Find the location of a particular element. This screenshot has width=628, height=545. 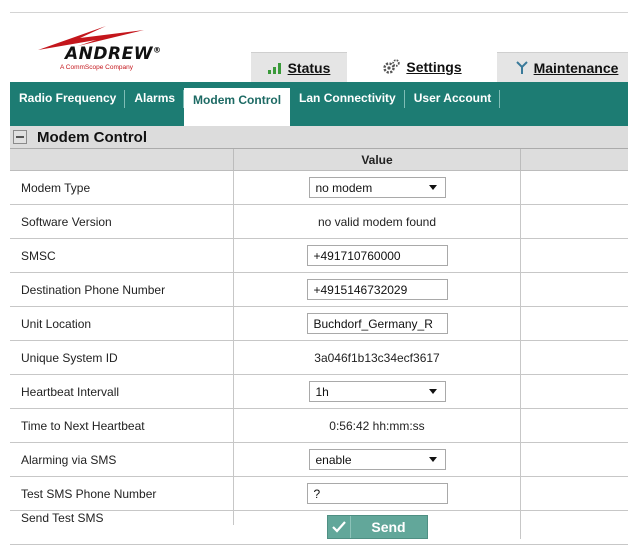

send-test-sms-button: Send is located at coordinates (377, 527).